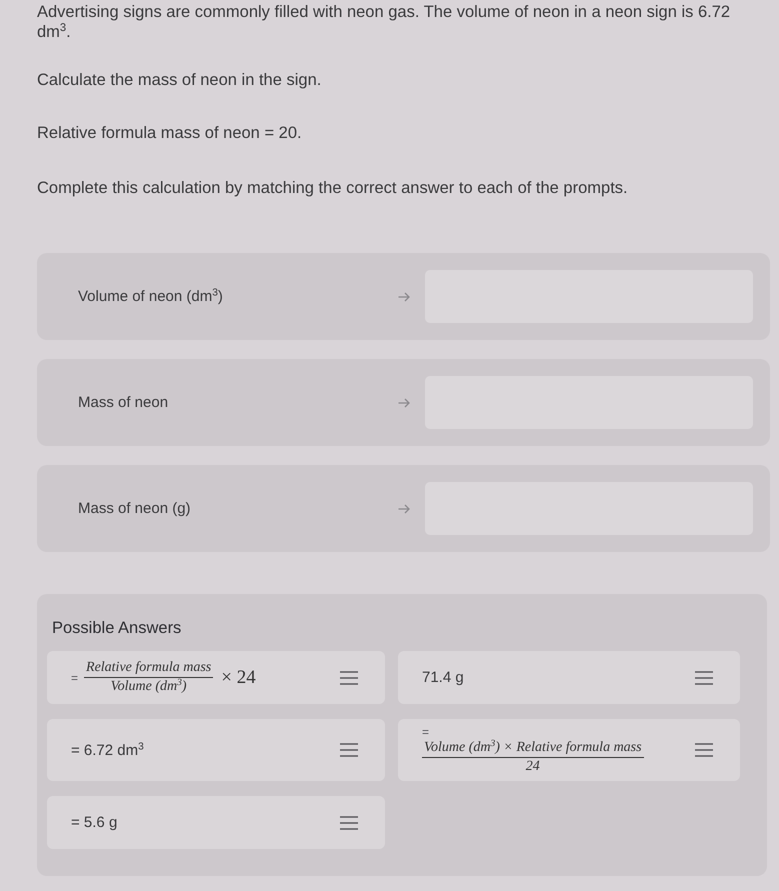 This screenshot has height=891, width=779. I want to click on formula: = Volume (dm$^{3}$) × Relative formula mass 24, so click(533, 750).